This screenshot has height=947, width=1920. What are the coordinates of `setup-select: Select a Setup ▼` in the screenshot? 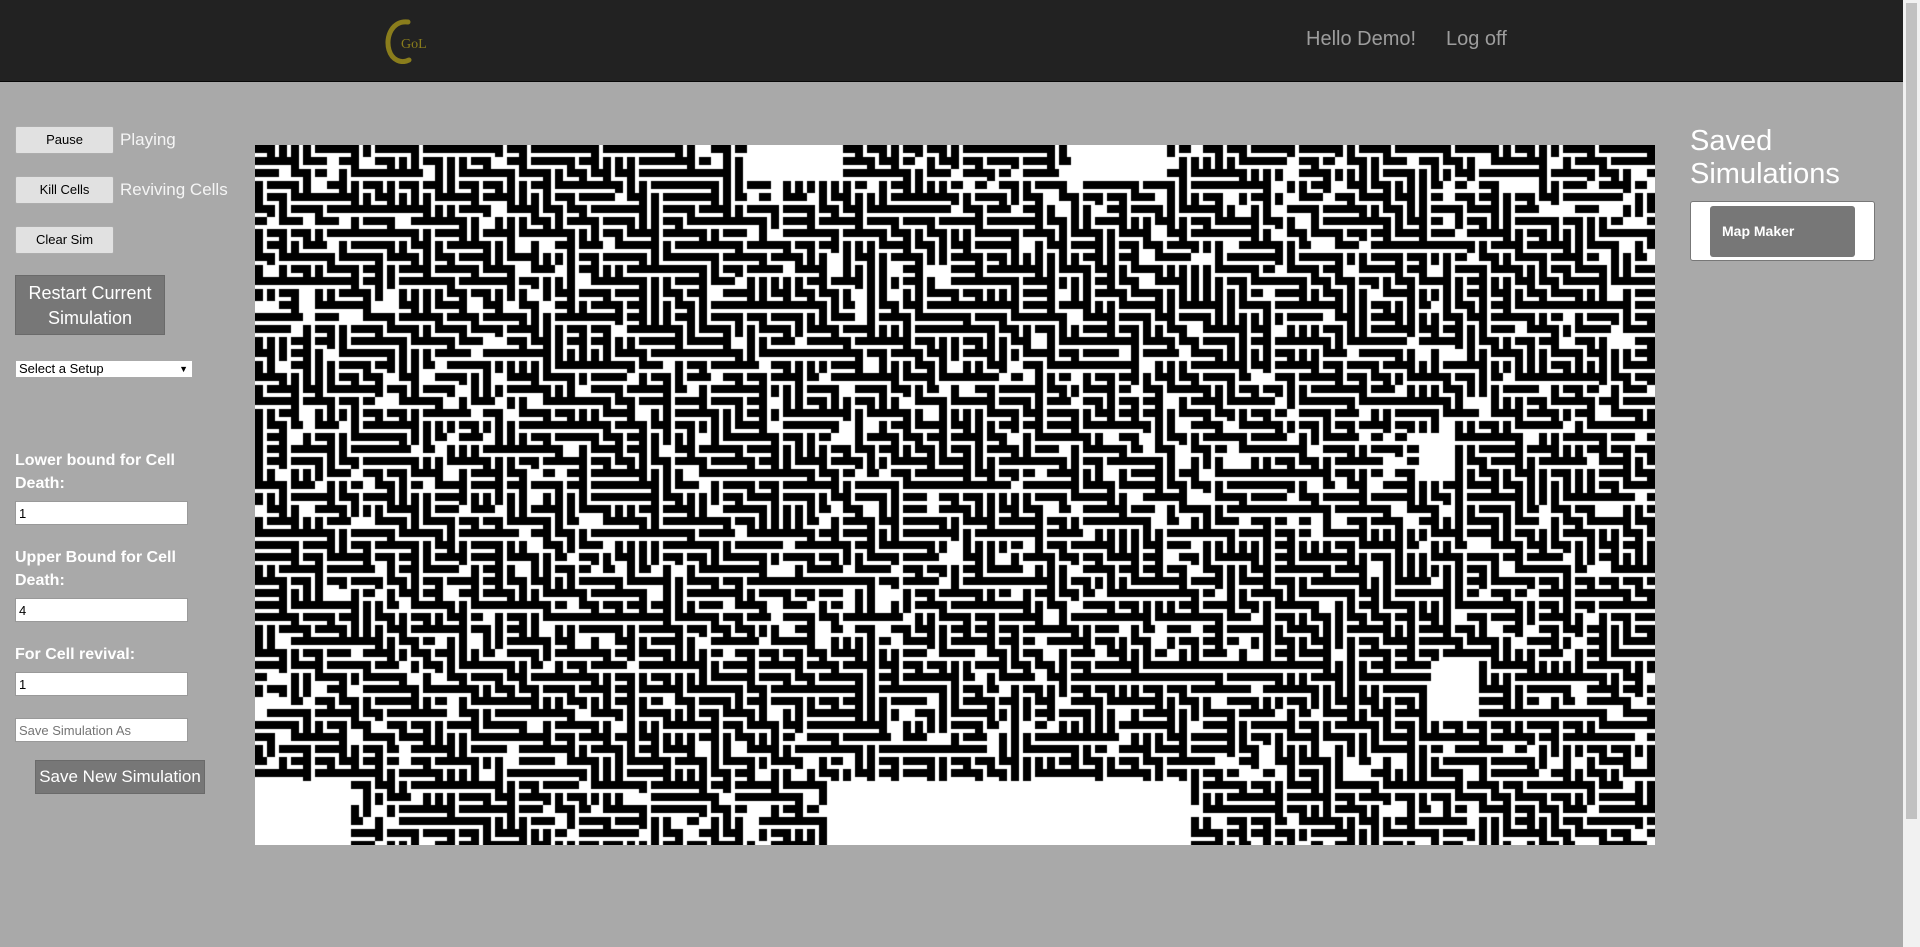 It's located at (104, 369).